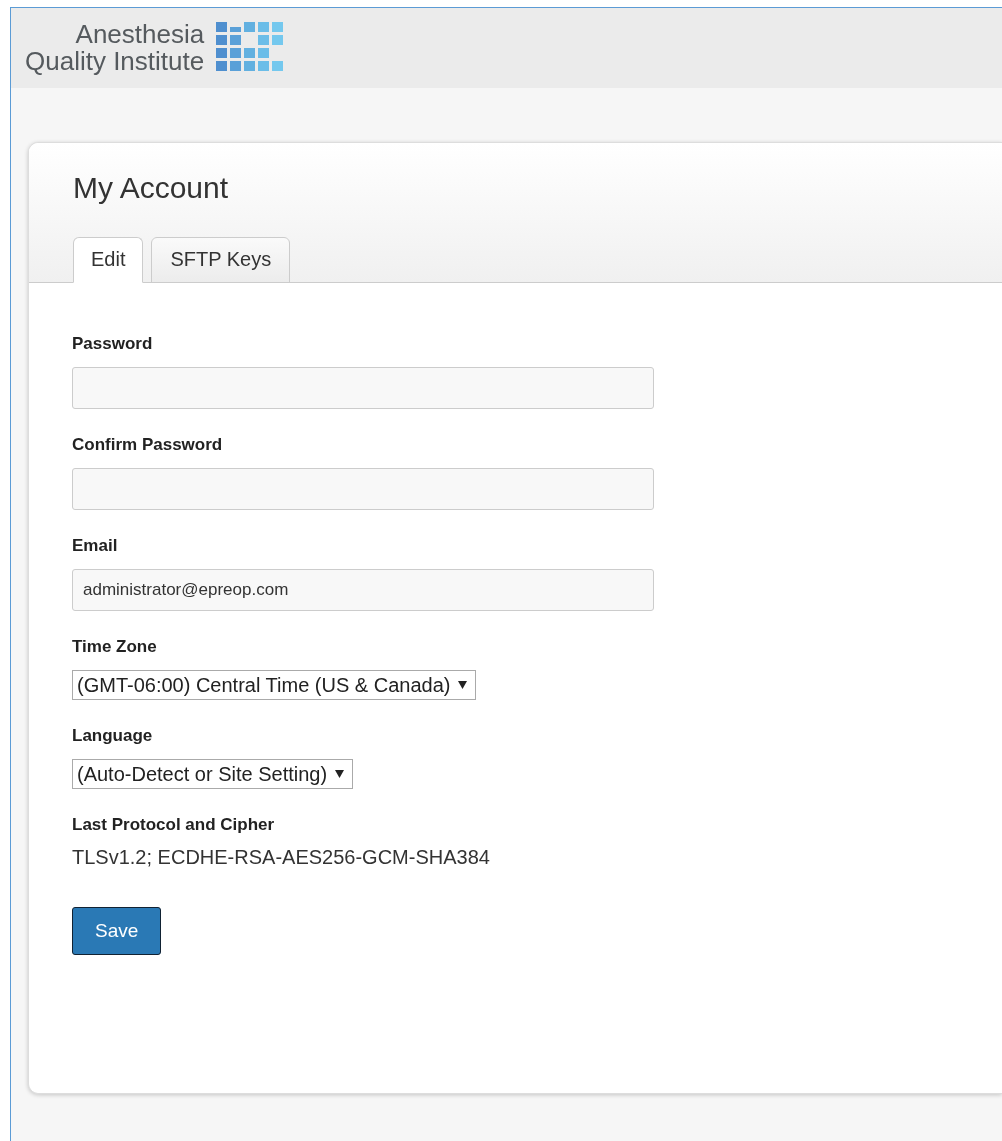 The width and height of the screenshot is (1002, 1141). What do you see at coordinates (151, 188) in the screenshot?
I see `page-title: My Account` at bounding box center [151, 188].